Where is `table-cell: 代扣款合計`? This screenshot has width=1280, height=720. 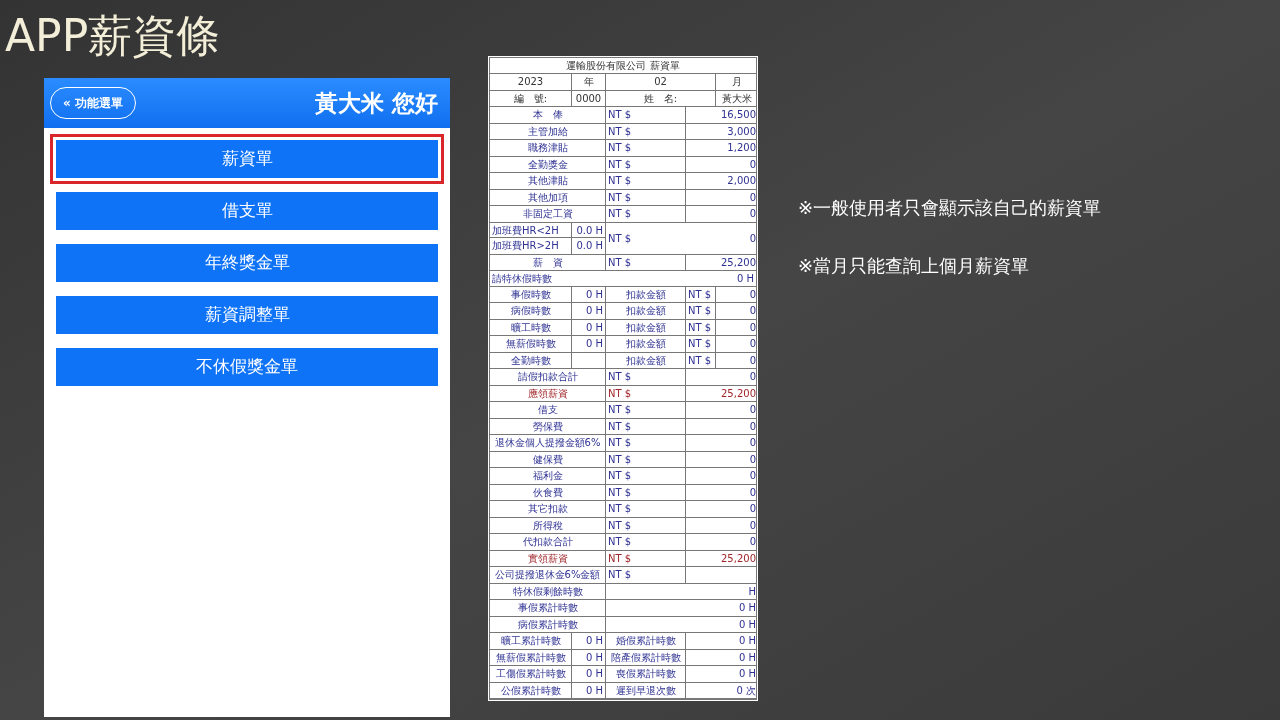 table-cell: 代扣款合計 is located at coordinates (548, 542).